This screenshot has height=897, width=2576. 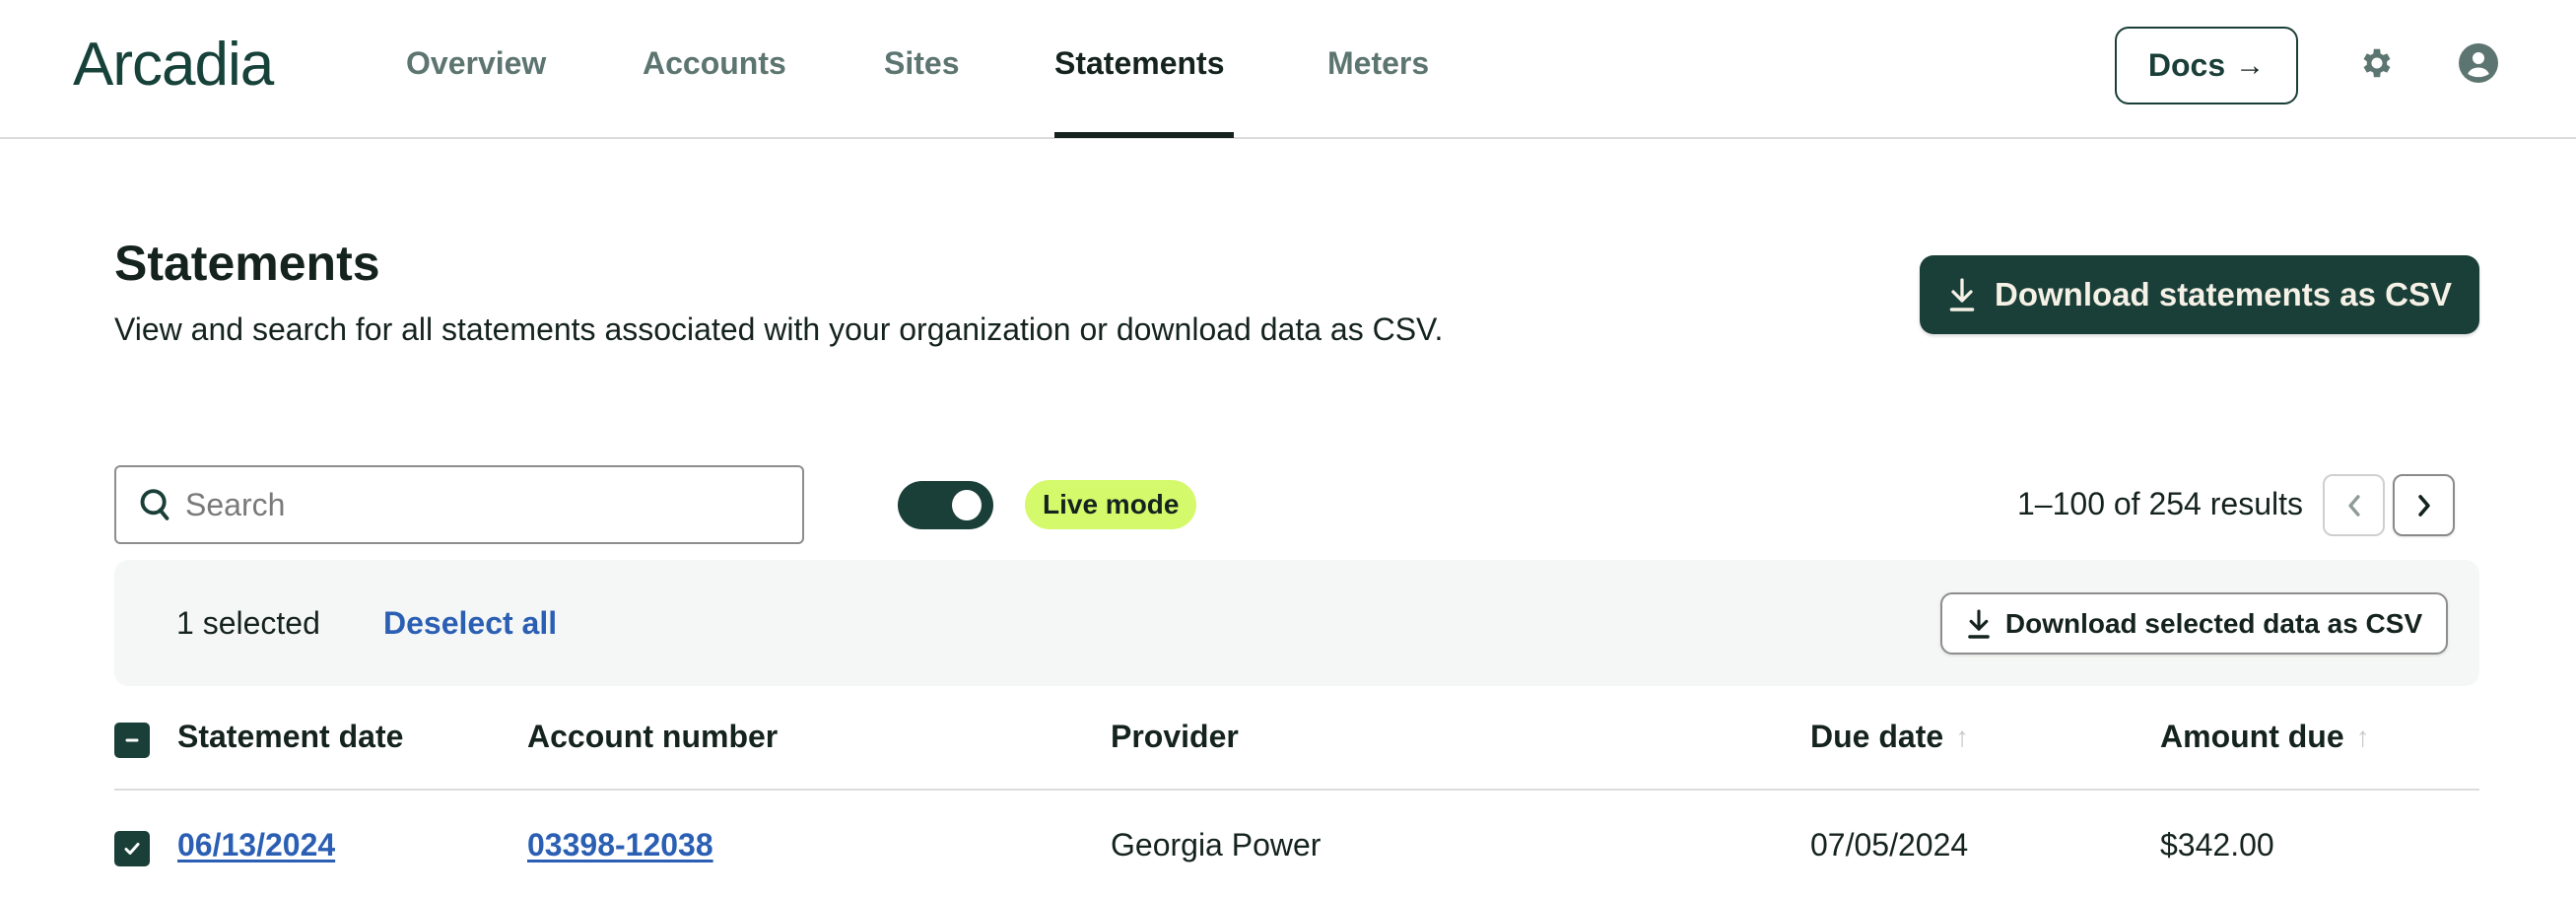 What do you see at coordinates (967, 505) in the screenshot?
I see `toggle-knob` at bounding box center [967, 505].